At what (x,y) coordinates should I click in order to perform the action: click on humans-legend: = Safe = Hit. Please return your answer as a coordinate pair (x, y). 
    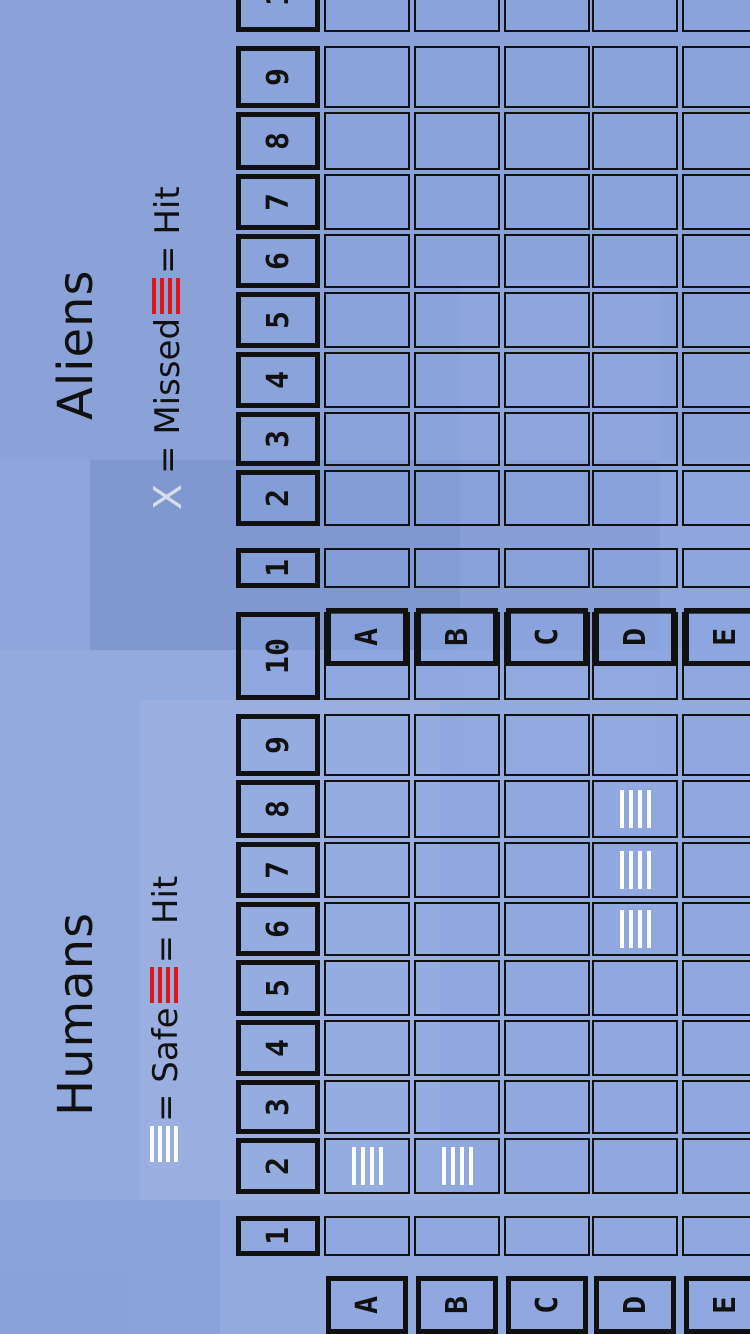
    Looking at the image, I should click on (166, 1017).